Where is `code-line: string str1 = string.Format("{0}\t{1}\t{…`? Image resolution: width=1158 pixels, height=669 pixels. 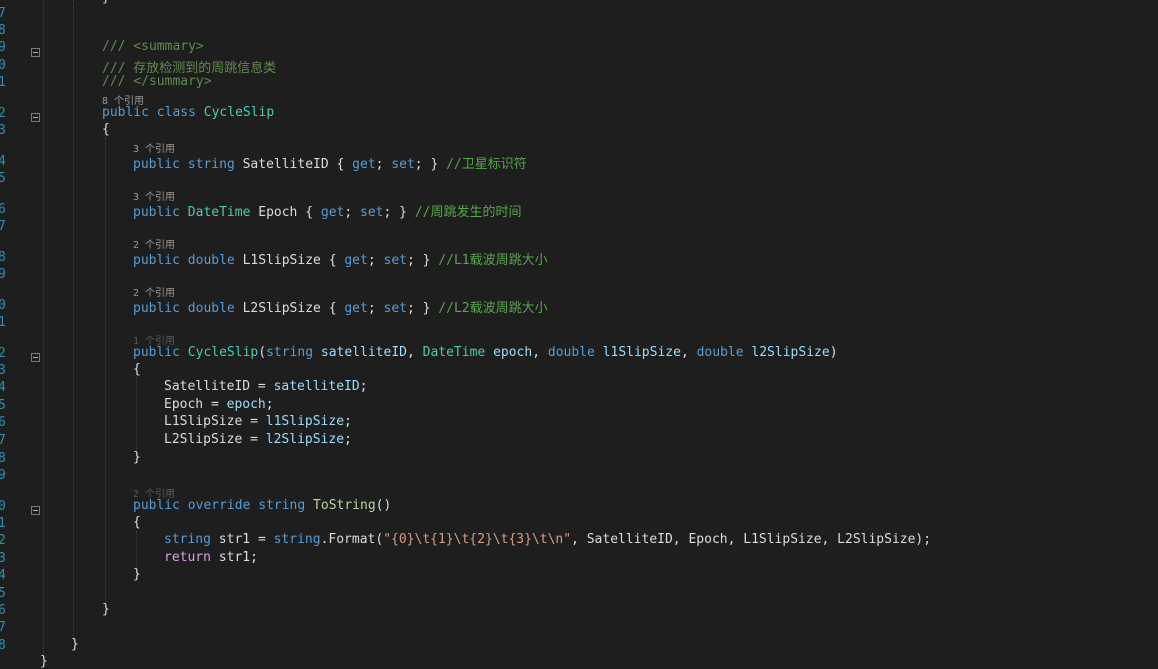 code-line: string str1 = string.Format("{0}\t{1}\t{… is located at coordinates (547, 539).